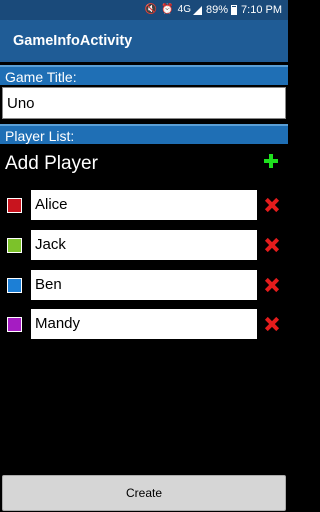 This screenshot has width=320, height=512. I want to click on app-bar: GameInfoActivity, so click(144, 41).